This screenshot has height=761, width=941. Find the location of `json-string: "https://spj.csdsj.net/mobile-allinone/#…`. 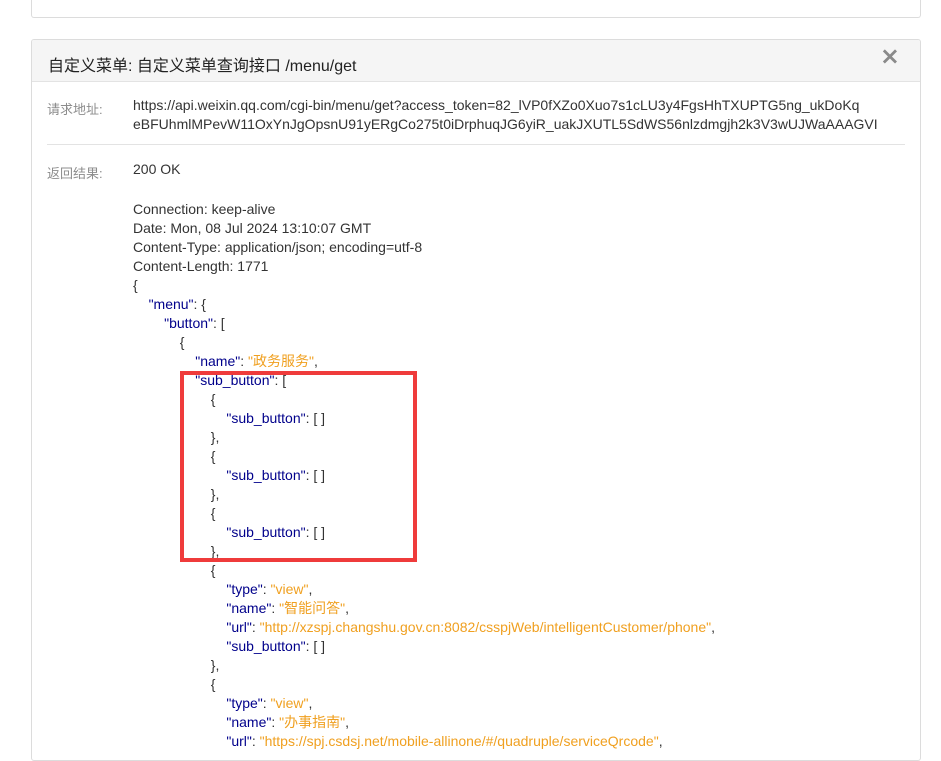

json-string: "https://spj.csdsj.net/mobile-allinone/#… is located at coordinates (459, 741).